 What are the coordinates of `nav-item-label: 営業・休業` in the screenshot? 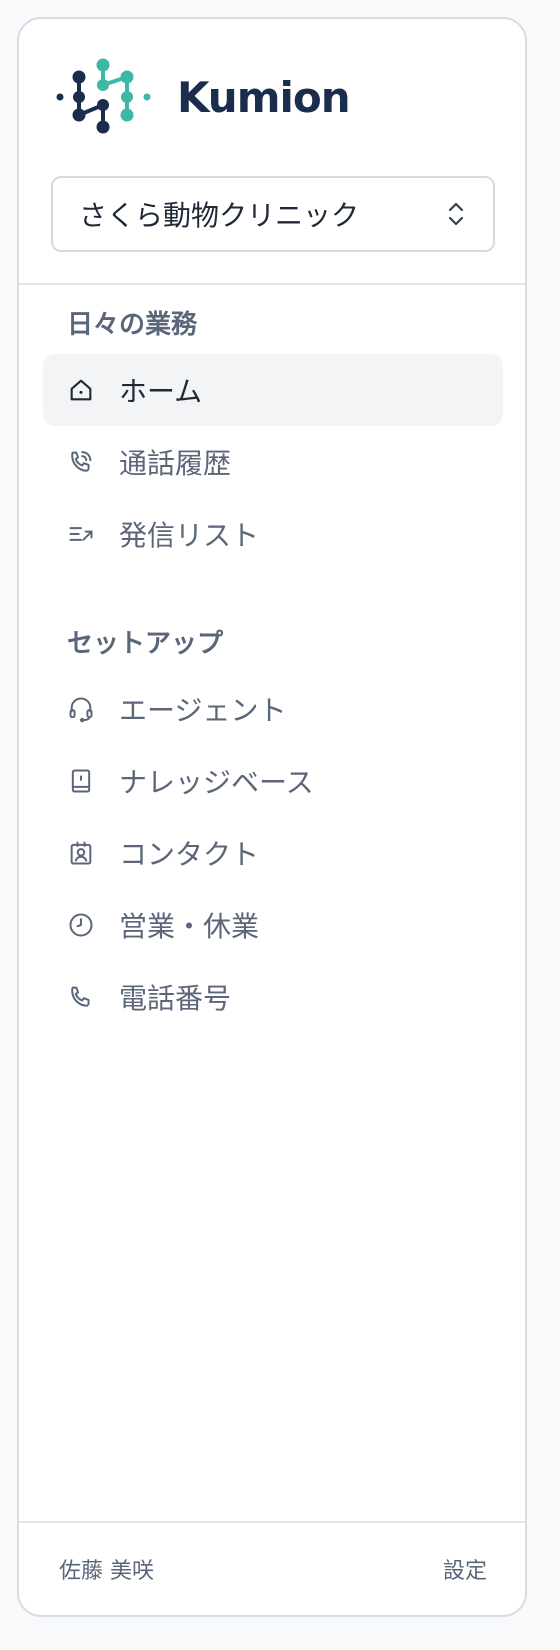 It's located at (189, 926).